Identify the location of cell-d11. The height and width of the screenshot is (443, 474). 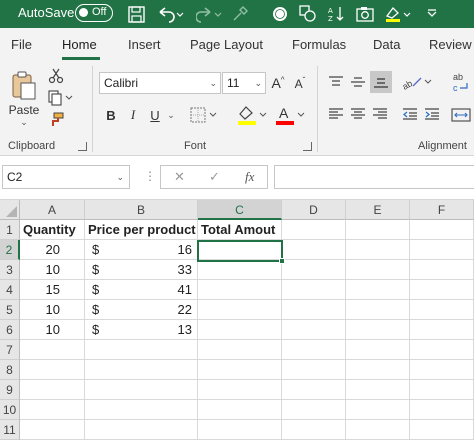
(314, 430).